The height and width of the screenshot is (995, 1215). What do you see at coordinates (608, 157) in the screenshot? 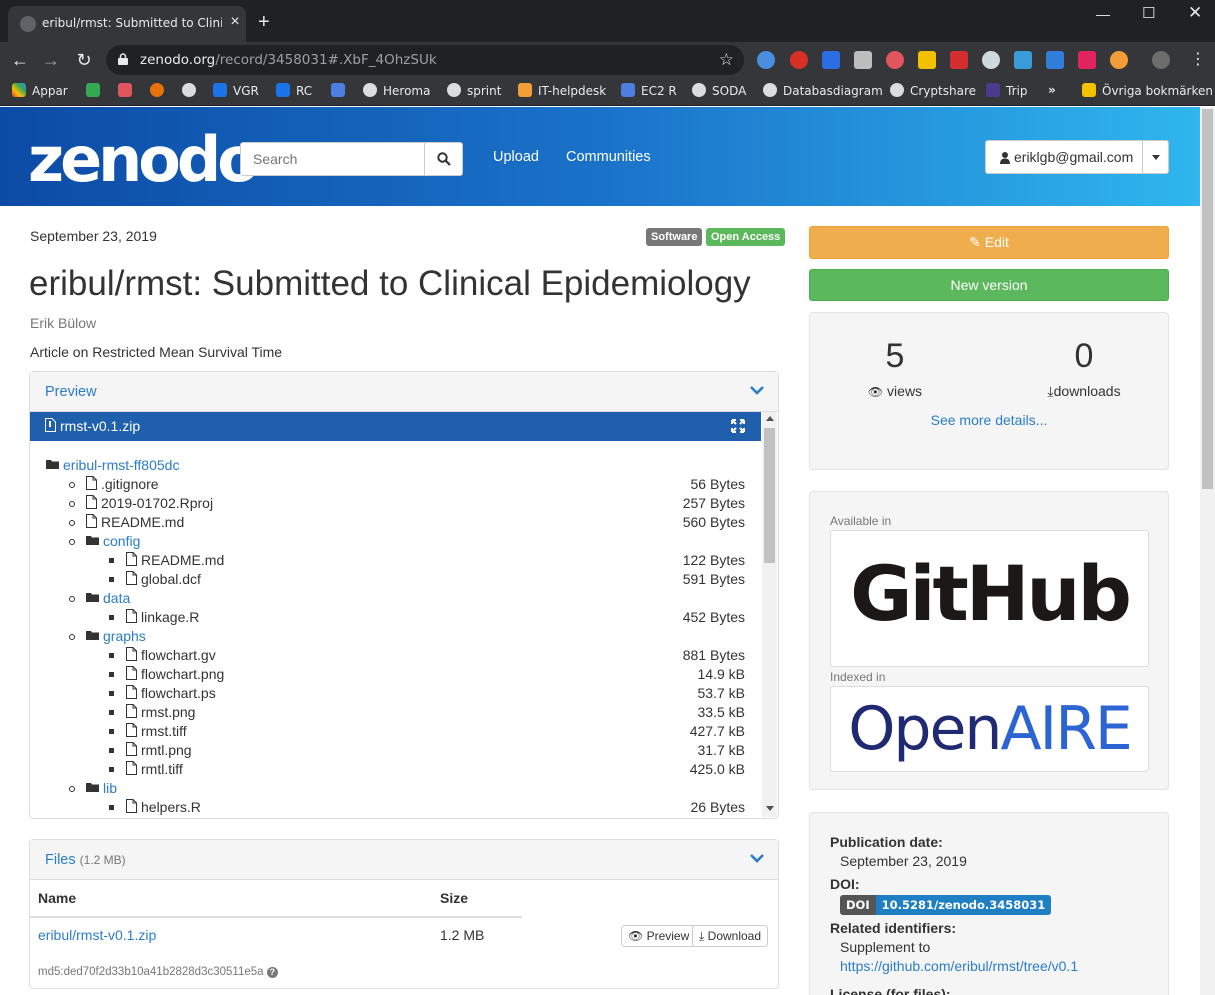
I see `nav-communities: Communities` at bounding box center [608, 157].